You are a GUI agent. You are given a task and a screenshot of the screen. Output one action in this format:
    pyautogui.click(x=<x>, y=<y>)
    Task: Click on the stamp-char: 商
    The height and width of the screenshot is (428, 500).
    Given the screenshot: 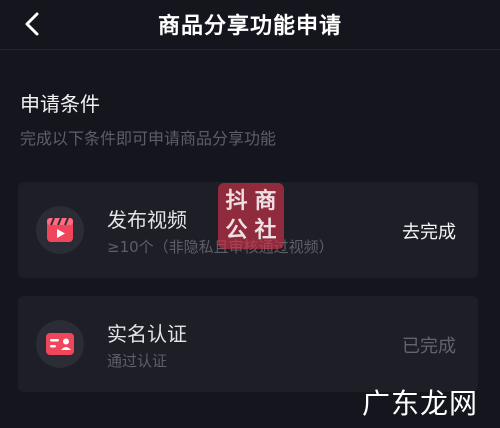 What is the action you would take?
    pyautogui.click(x=265, y=201)
    